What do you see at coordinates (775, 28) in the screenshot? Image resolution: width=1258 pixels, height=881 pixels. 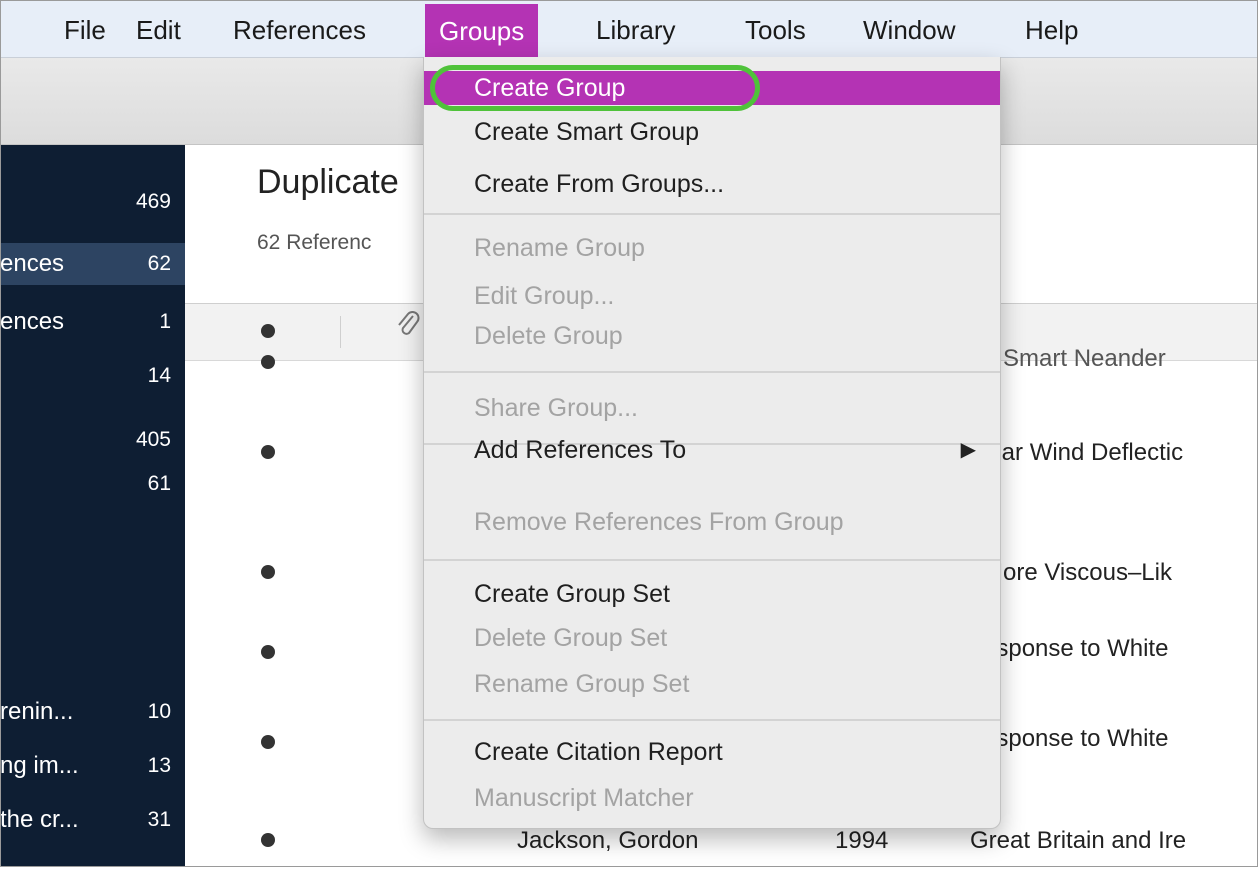 I see `menu-tools: Tools` at bounding box center [775, 28].